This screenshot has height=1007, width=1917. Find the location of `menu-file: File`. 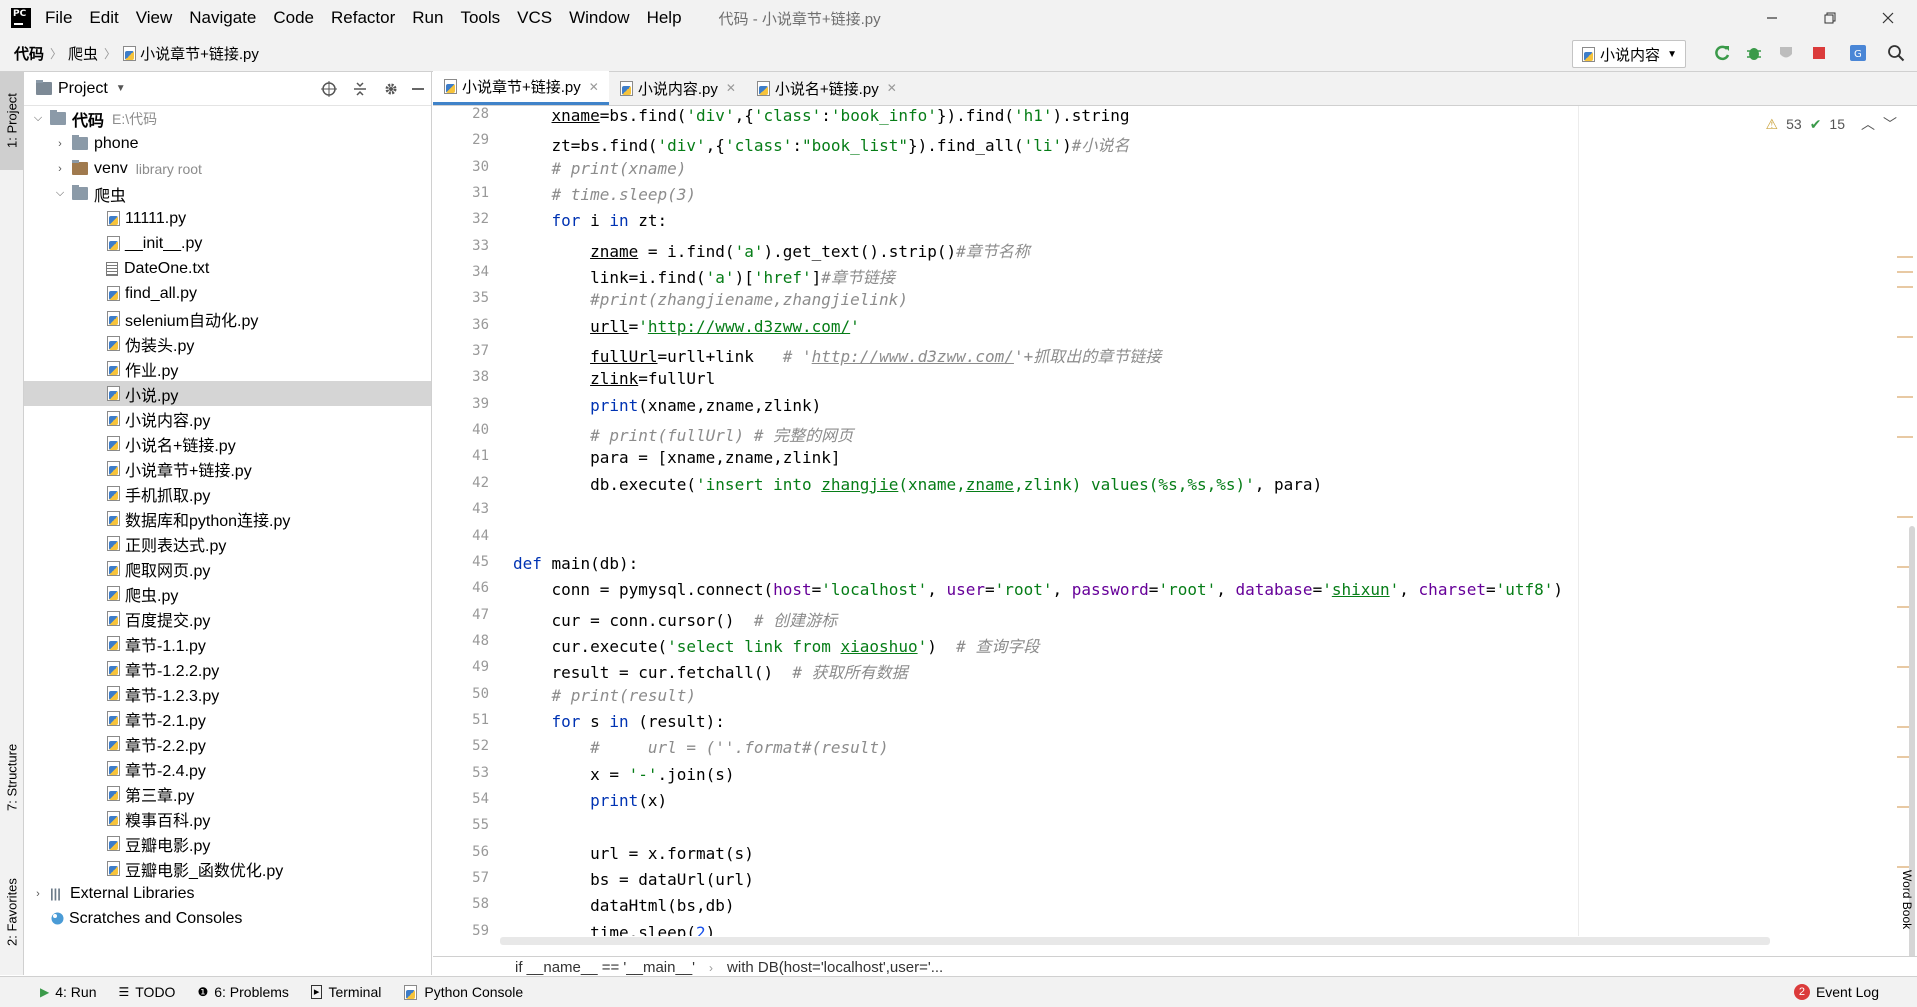

menu-file: File is located at coordinates (58, 18).